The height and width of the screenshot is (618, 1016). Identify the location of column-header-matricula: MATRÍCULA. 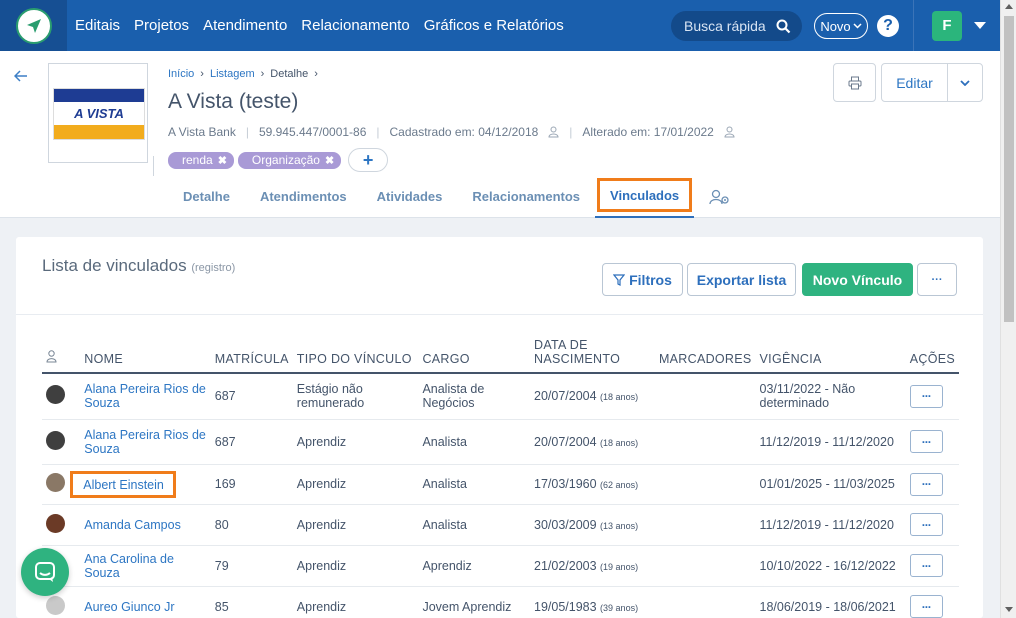
(251, 353).